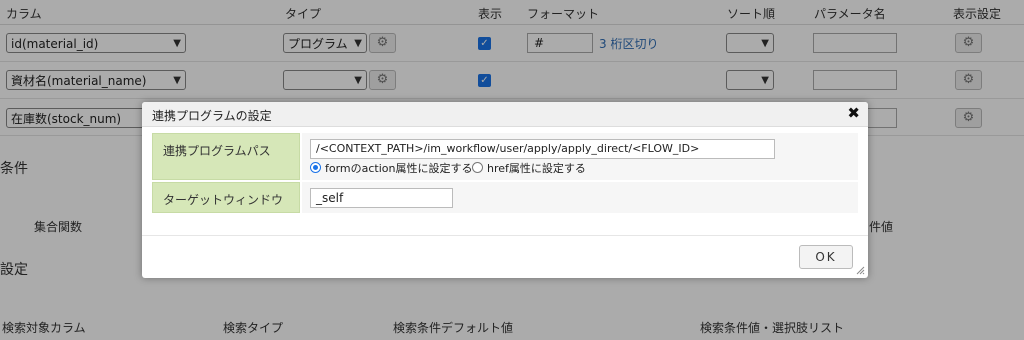  What do you see at coordinates (505, 114) in the screenshot?
I see `dialog-titlebar: 連携プログラムの設定 ✖` at bounding box center [505, 114].